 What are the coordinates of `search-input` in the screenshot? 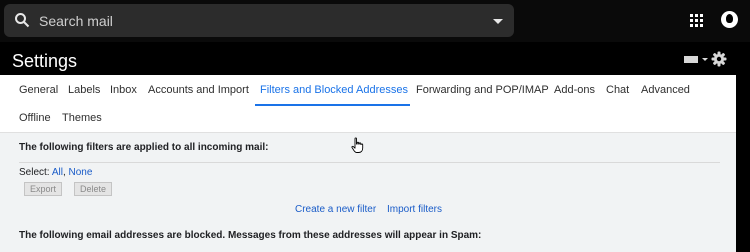 It's located at (254, 20).